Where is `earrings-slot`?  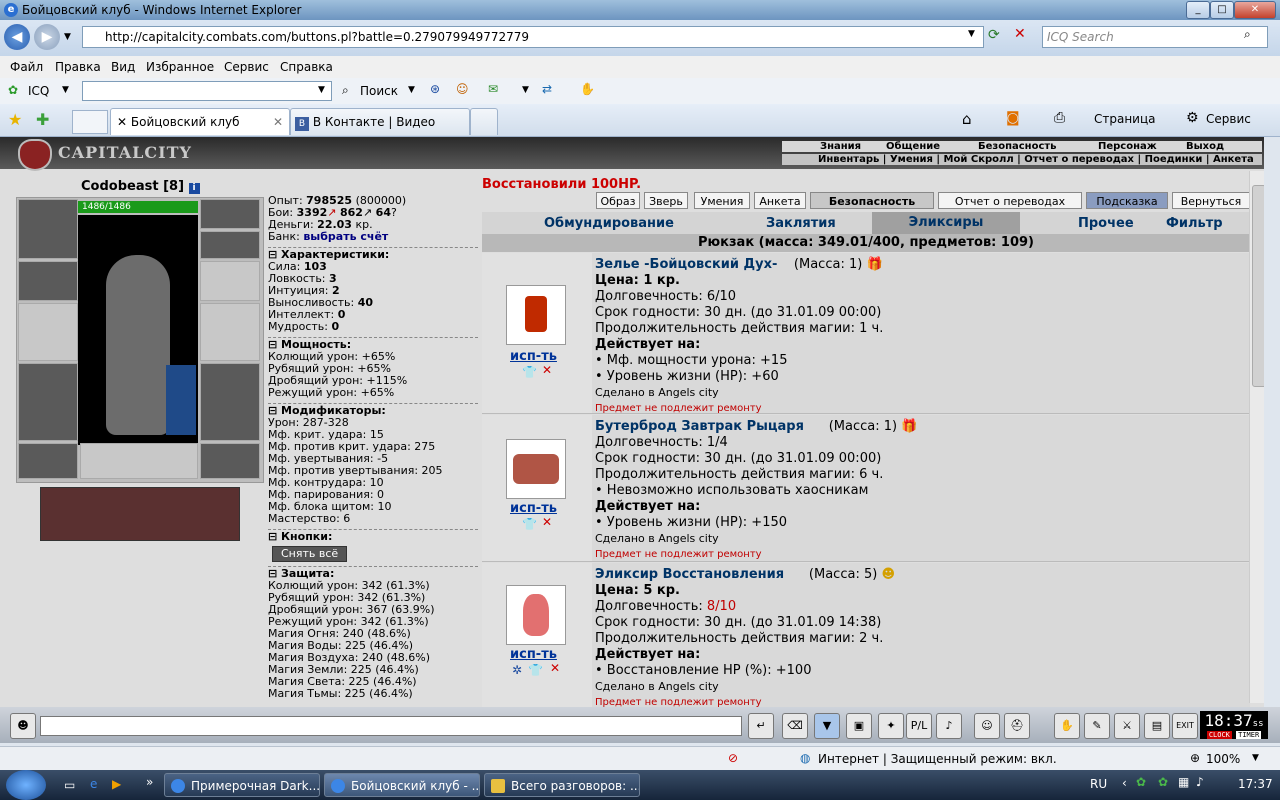 earrings-slot is located at coordinates (230, 214).